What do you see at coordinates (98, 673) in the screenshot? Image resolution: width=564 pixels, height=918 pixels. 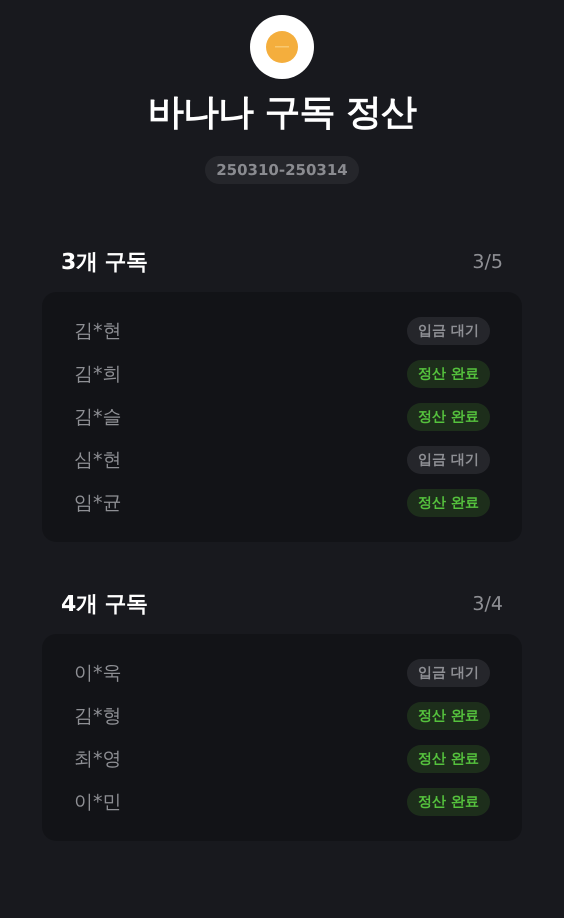 I see `member-name: 이*욱` at bounding box center [98, 673].